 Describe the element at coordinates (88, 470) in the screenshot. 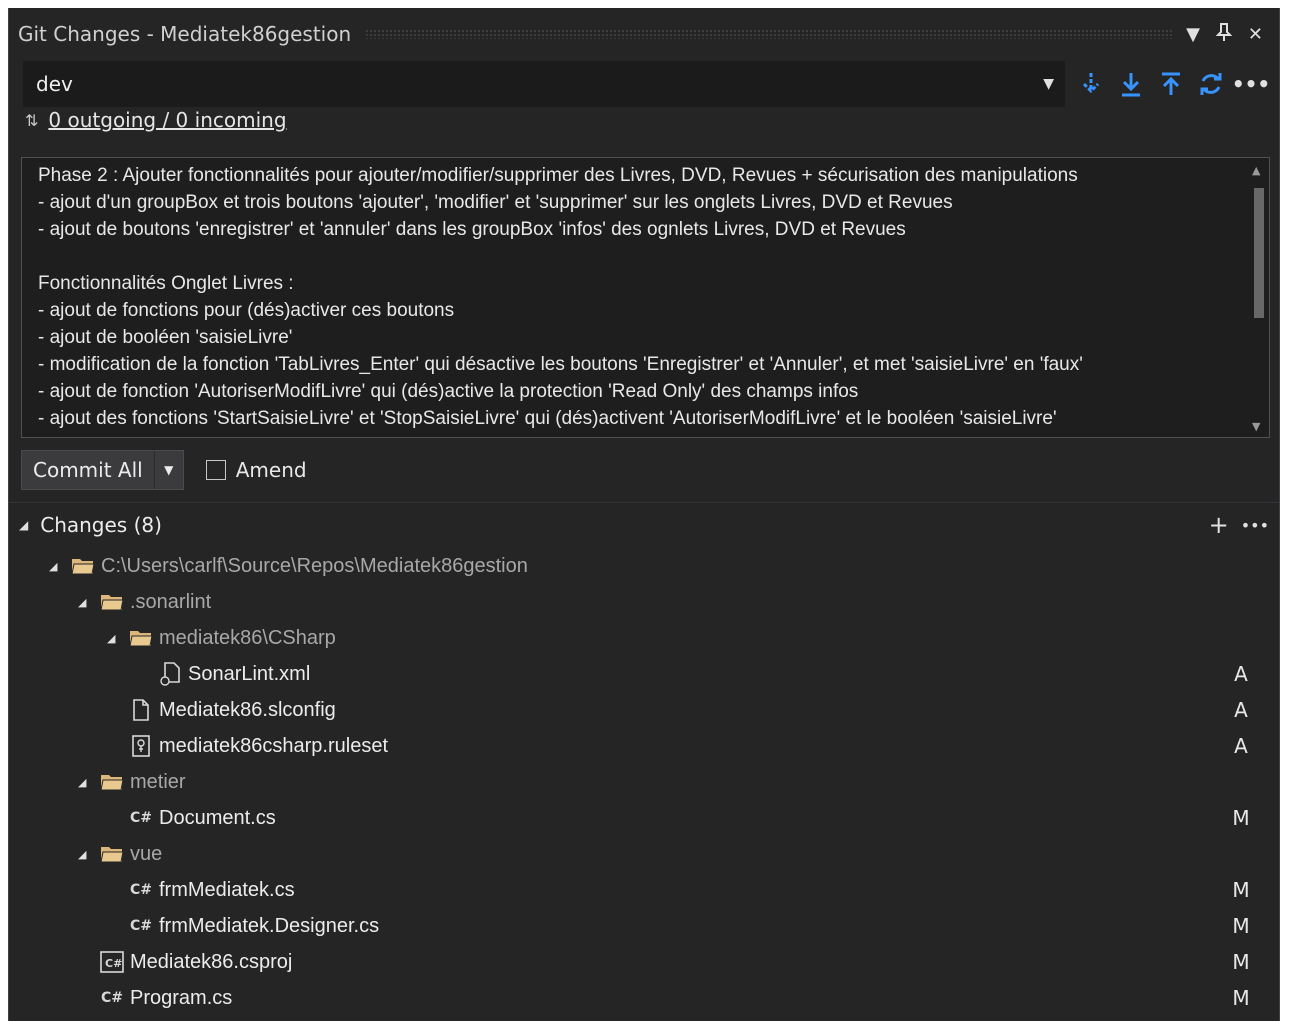

I see `commit-all-label: Commit All` at that location.